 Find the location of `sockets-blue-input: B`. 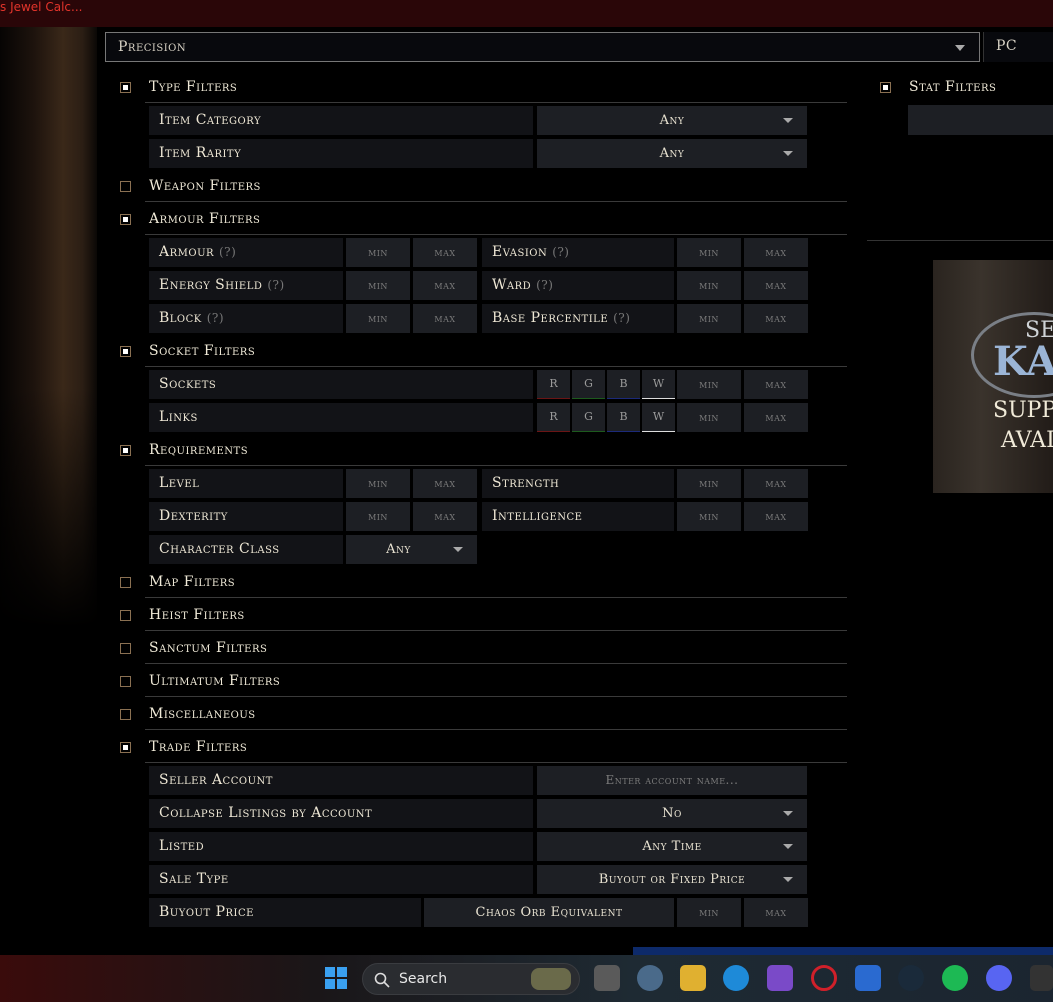

sockets-blue-input: B is located at coordinates (623, 384).